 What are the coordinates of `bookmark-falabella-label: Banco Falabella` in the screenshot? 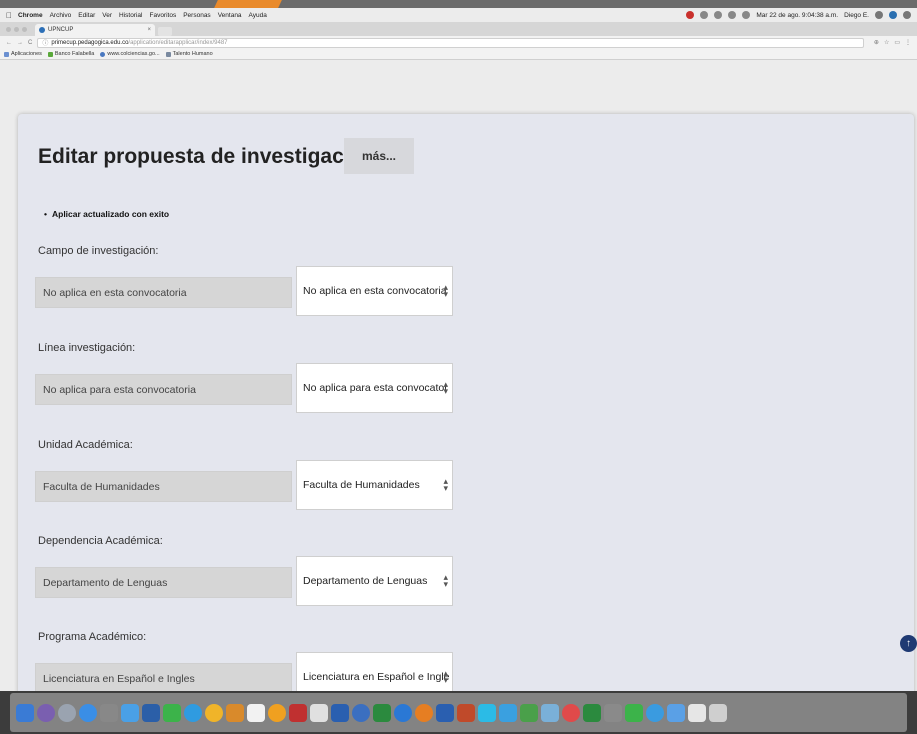 It's located at (74, 54).